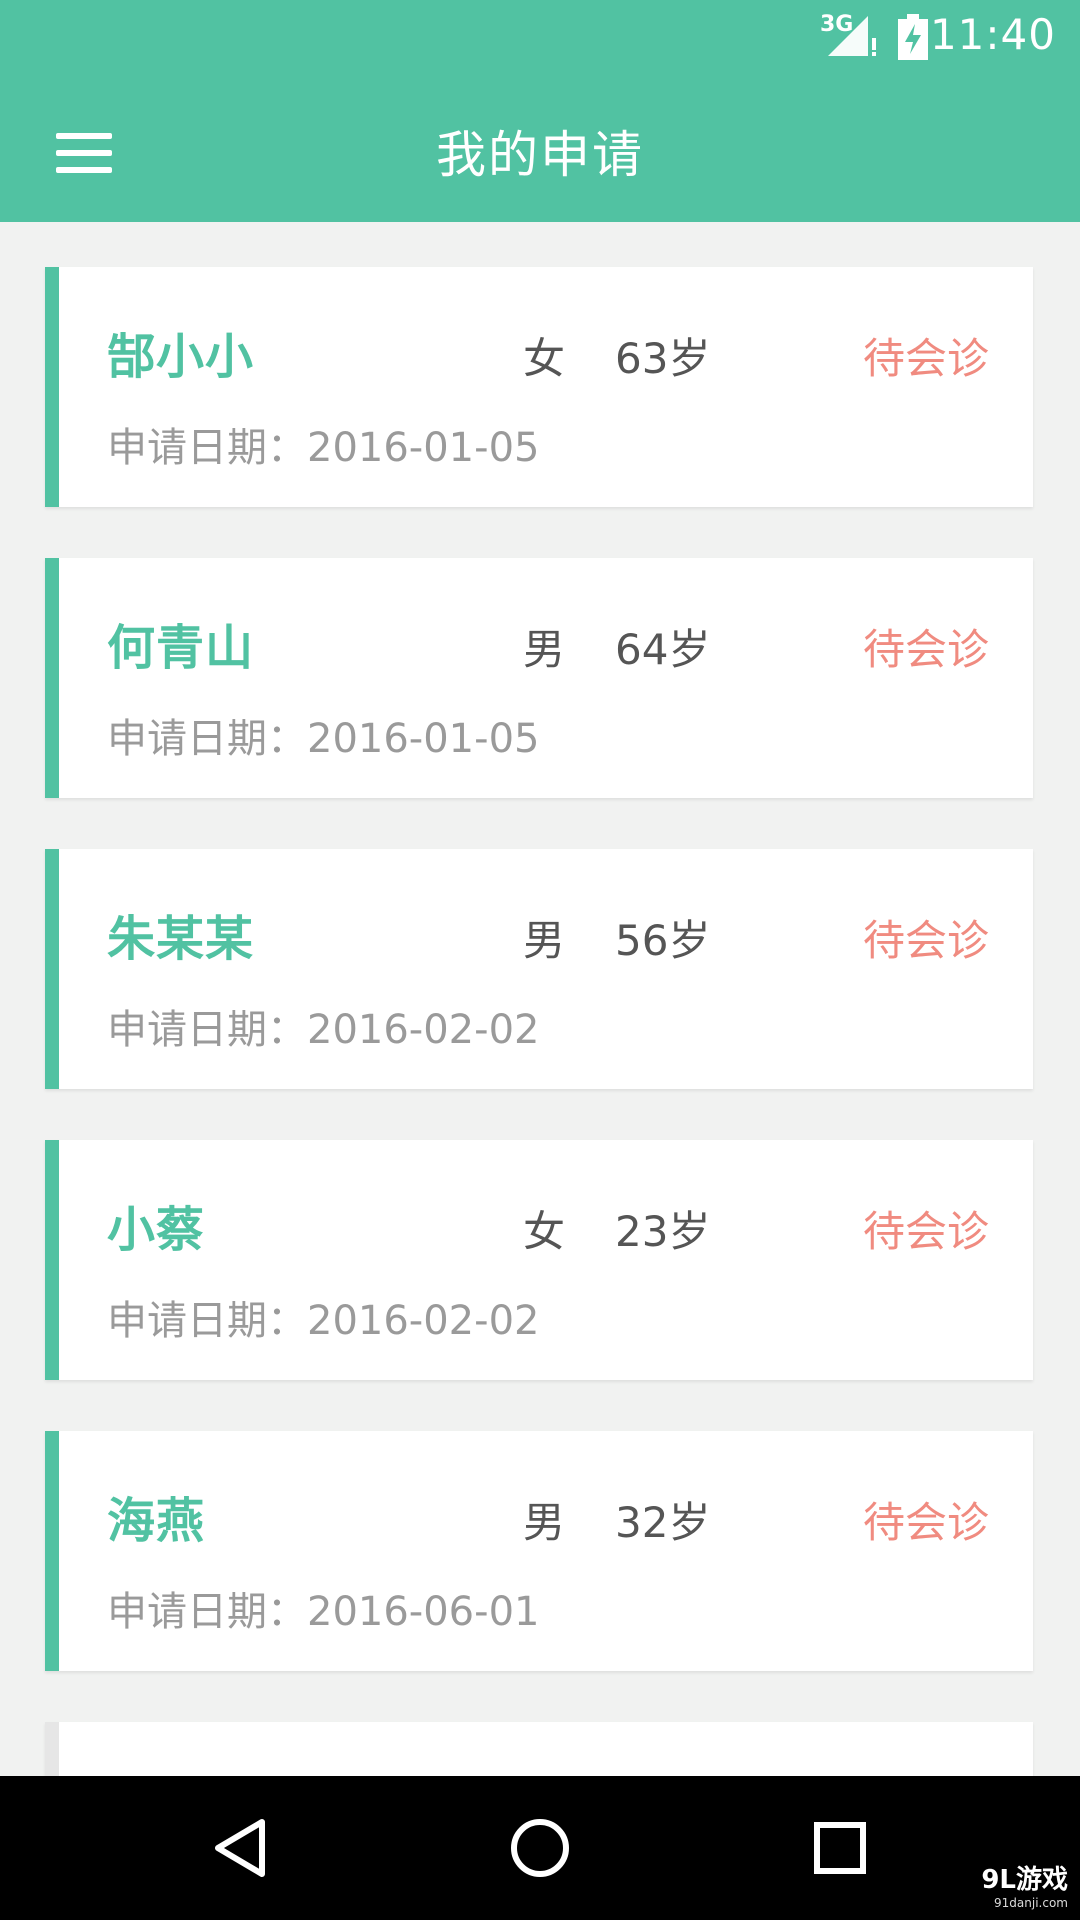 The image size is (1080, 1920). I want to click on system-nav-bar: 9L游戏 91danji.com, so click(540, 1848).